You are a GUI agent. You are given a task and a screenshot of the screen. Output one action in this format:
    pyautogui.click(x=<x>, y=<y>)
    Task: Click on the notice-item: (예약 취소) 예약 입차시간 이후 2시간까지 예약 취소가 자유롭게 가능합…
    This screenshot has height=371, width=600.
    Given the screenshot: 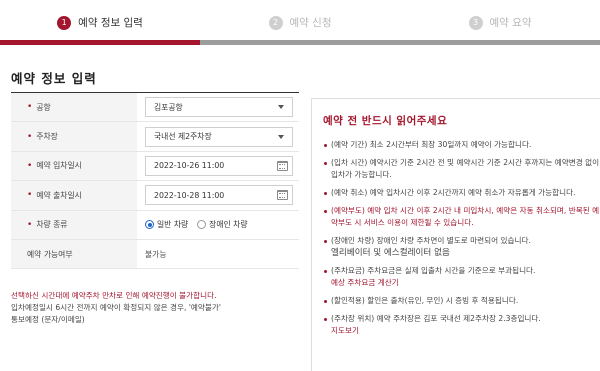 What is the action you would take?
    pyautogui.click(x=461, y=193)
    